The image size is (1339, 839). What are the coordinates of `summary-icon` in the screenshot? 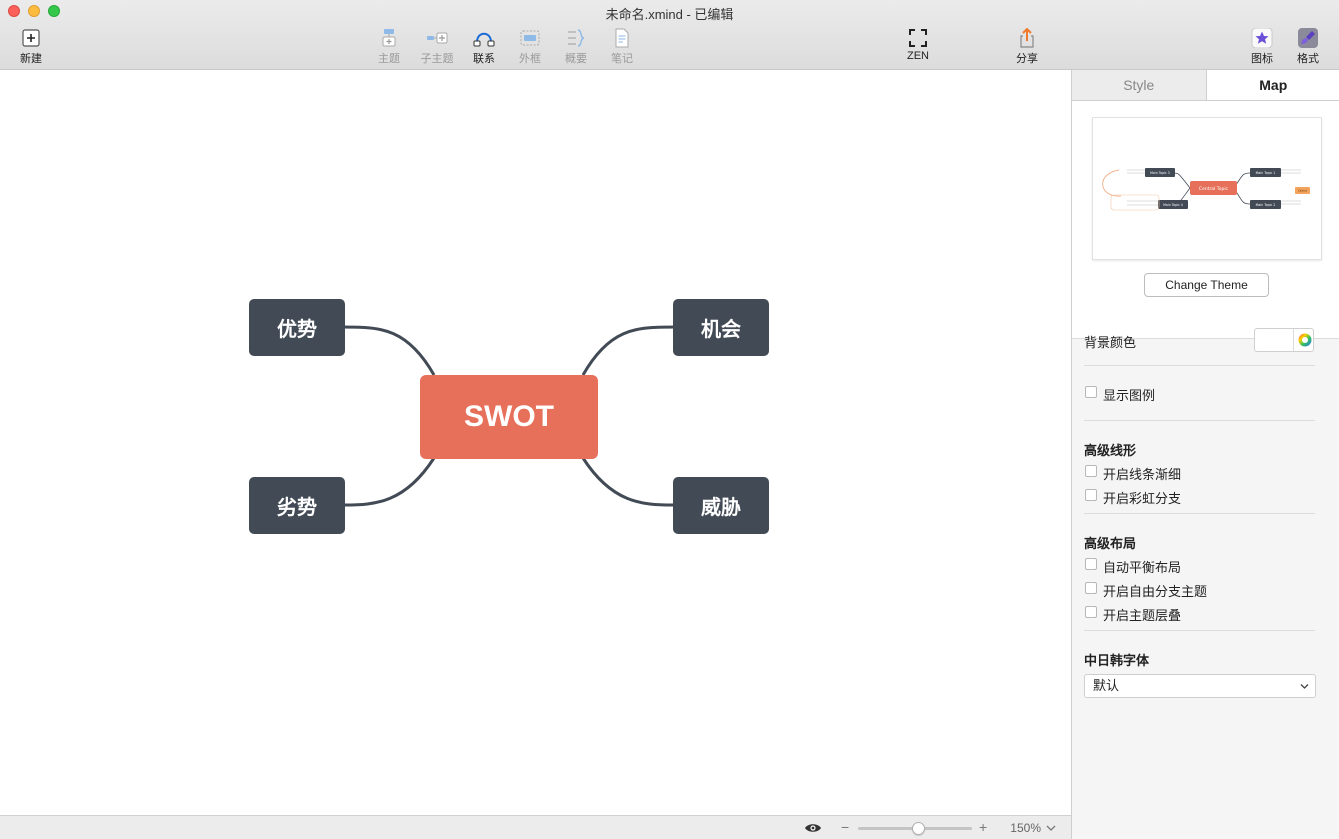 It's located at (576, 38).